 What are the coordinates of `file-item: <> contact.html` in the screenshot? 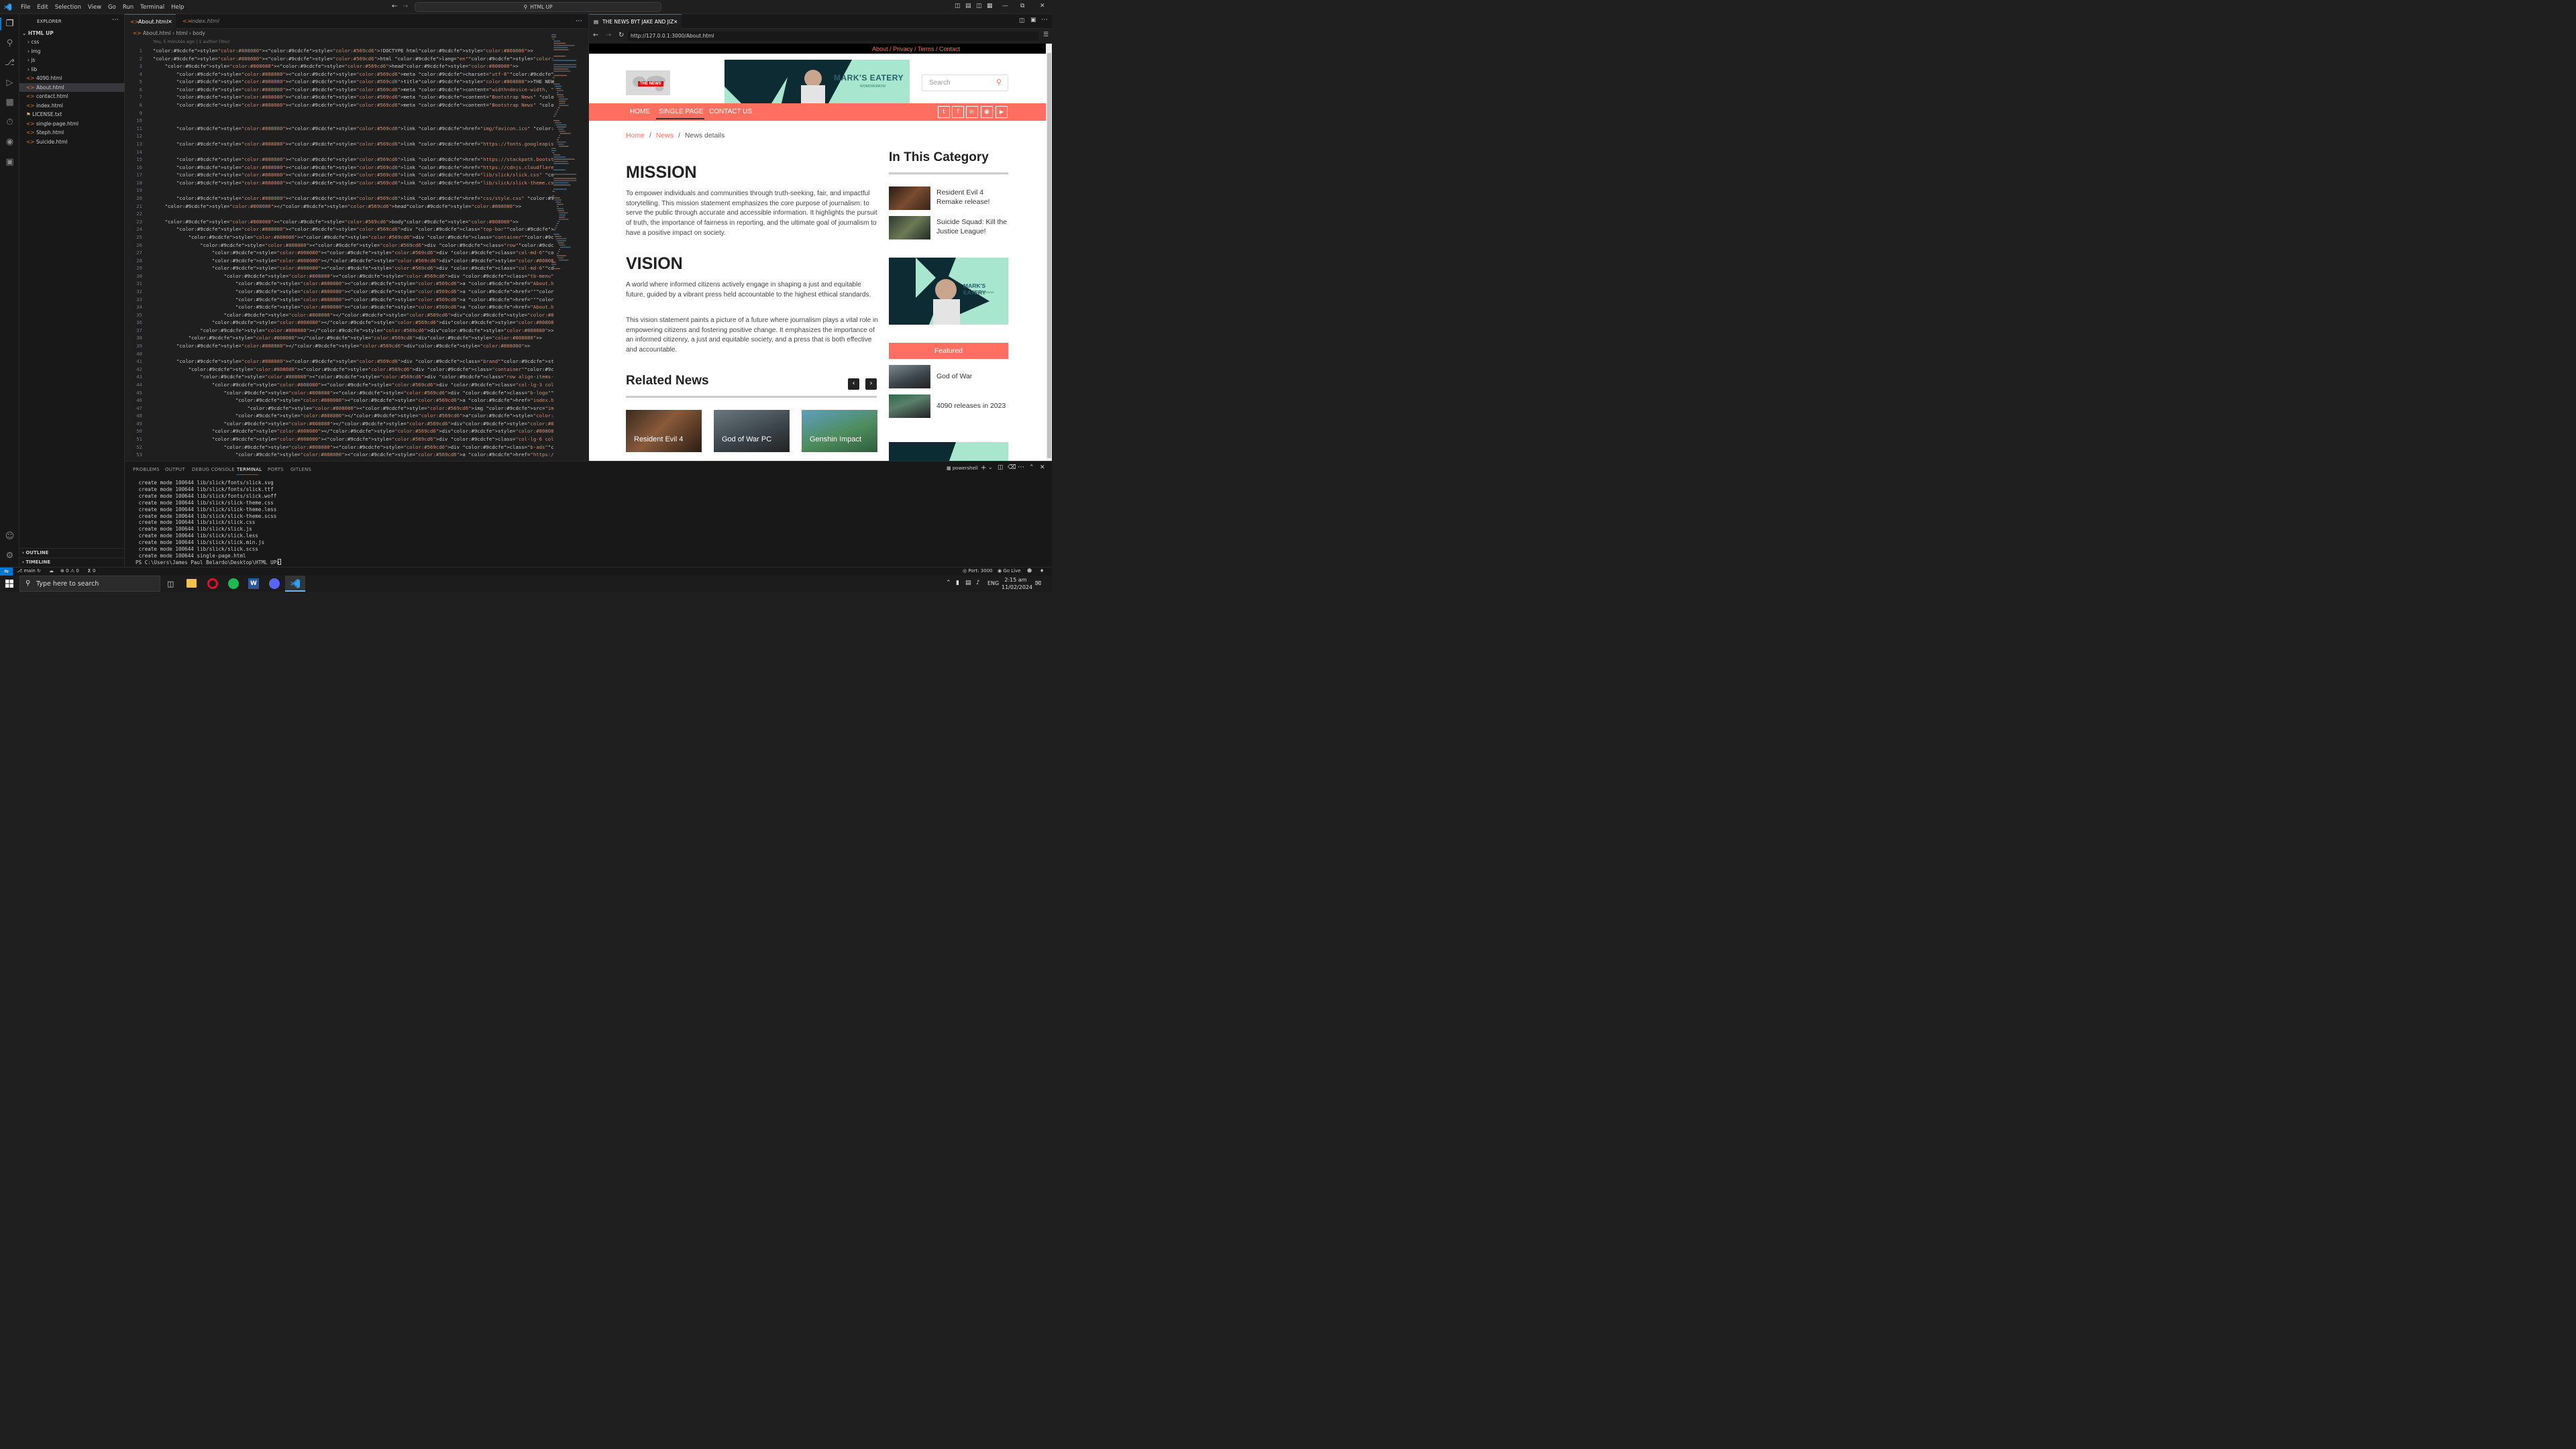 It's located at (72, 96).